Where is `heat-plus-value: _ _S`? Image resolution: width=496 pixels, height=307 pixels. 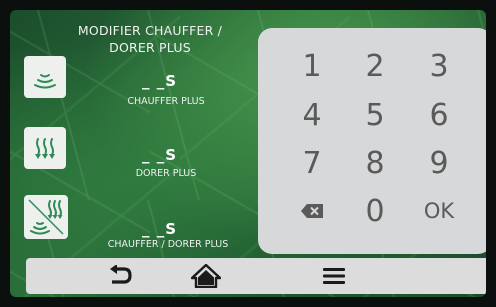 heat-plus-value: _ _S is located at coordinates (160, 81).